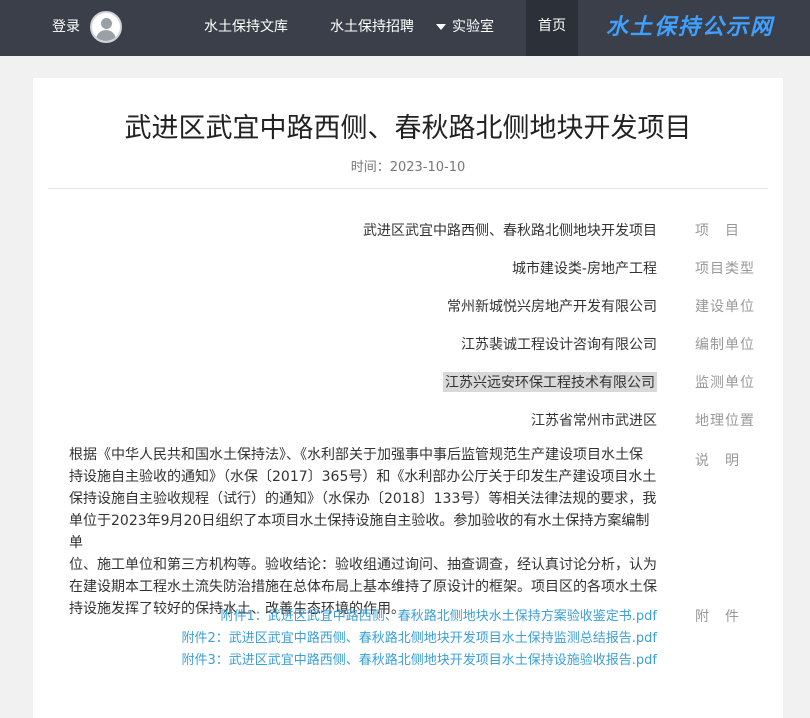 The height and width of the screenshot is (718, 810). What do you see at coordinates (372, 27) in the screenshot?
I see `nav-jobs: 水土保持招聘` at bounding box center [372, 27].